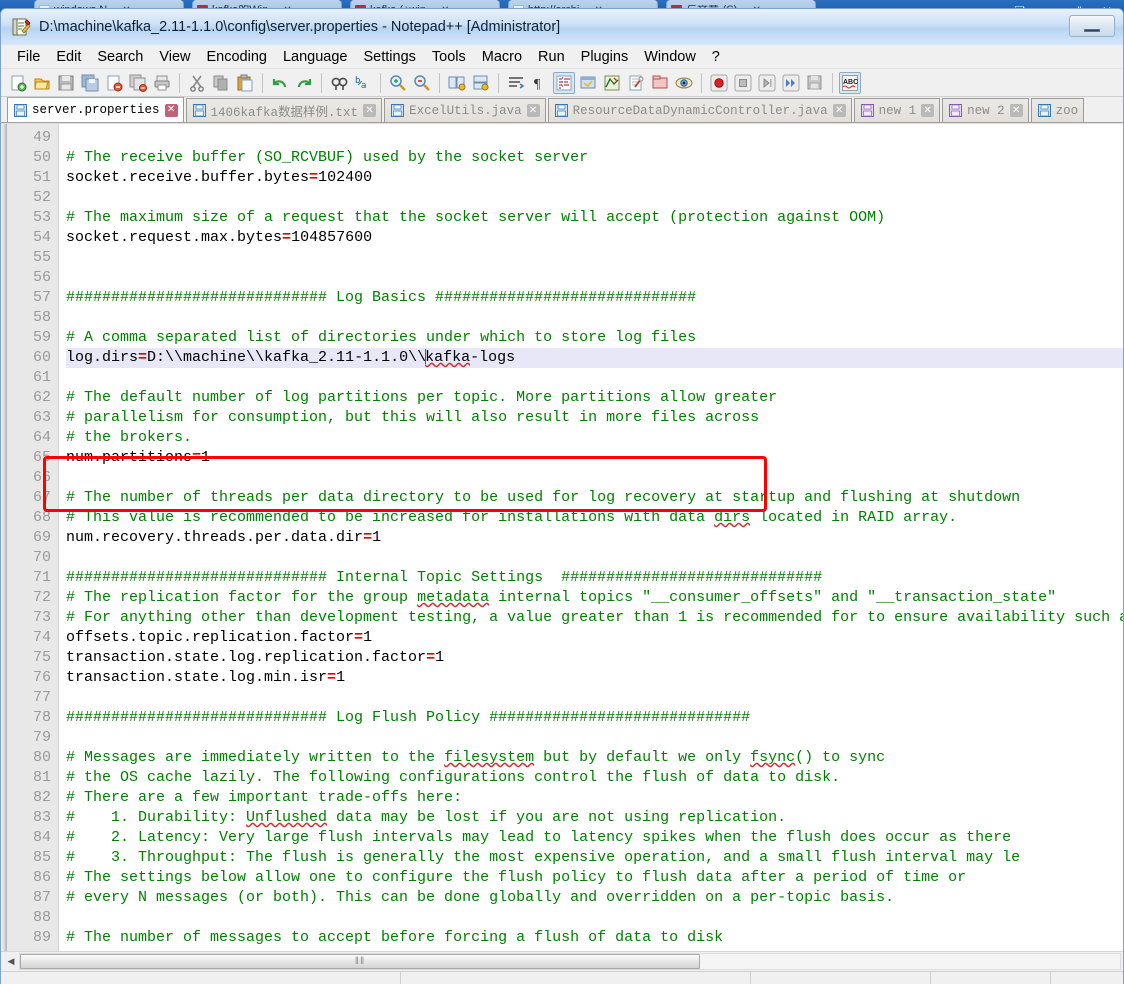 The width and height of the screenshot is (1124, 984). What do you see at coordinates (850, 82) in the screenshot?
I see `spell-check-icon: ABC` at bounding box center [850, 82].